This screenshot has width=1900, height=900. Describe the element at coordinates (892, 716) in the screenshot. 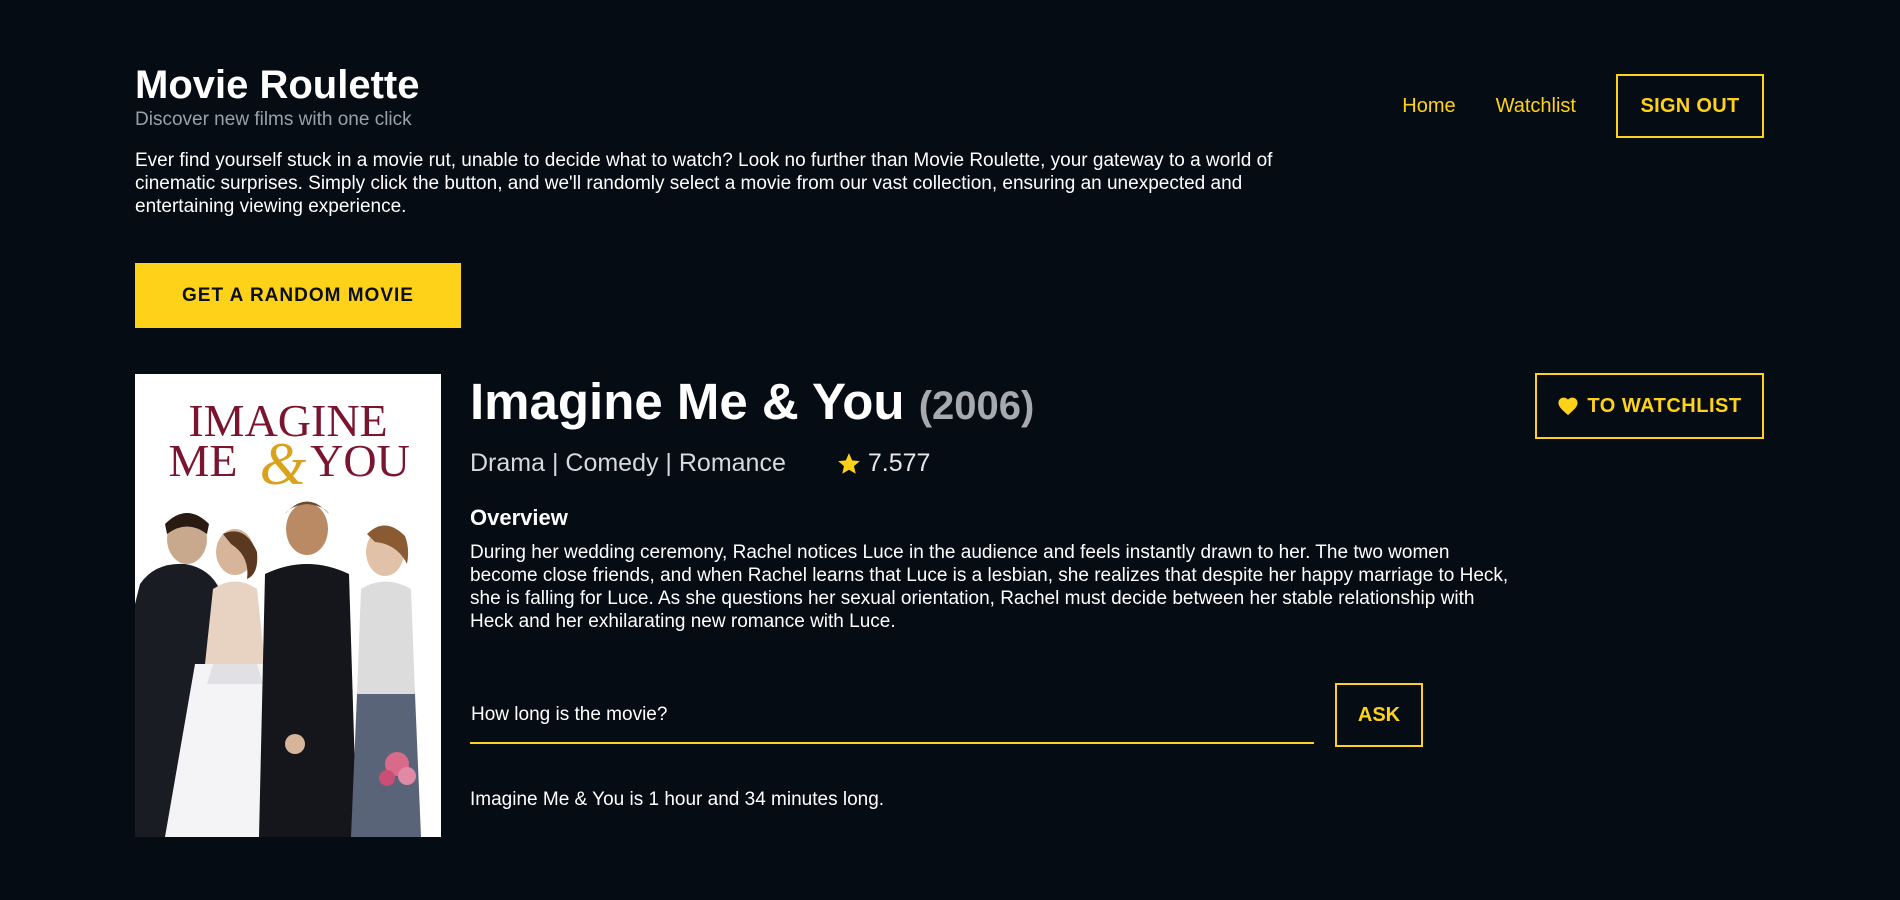

I see `question-input` at that location.